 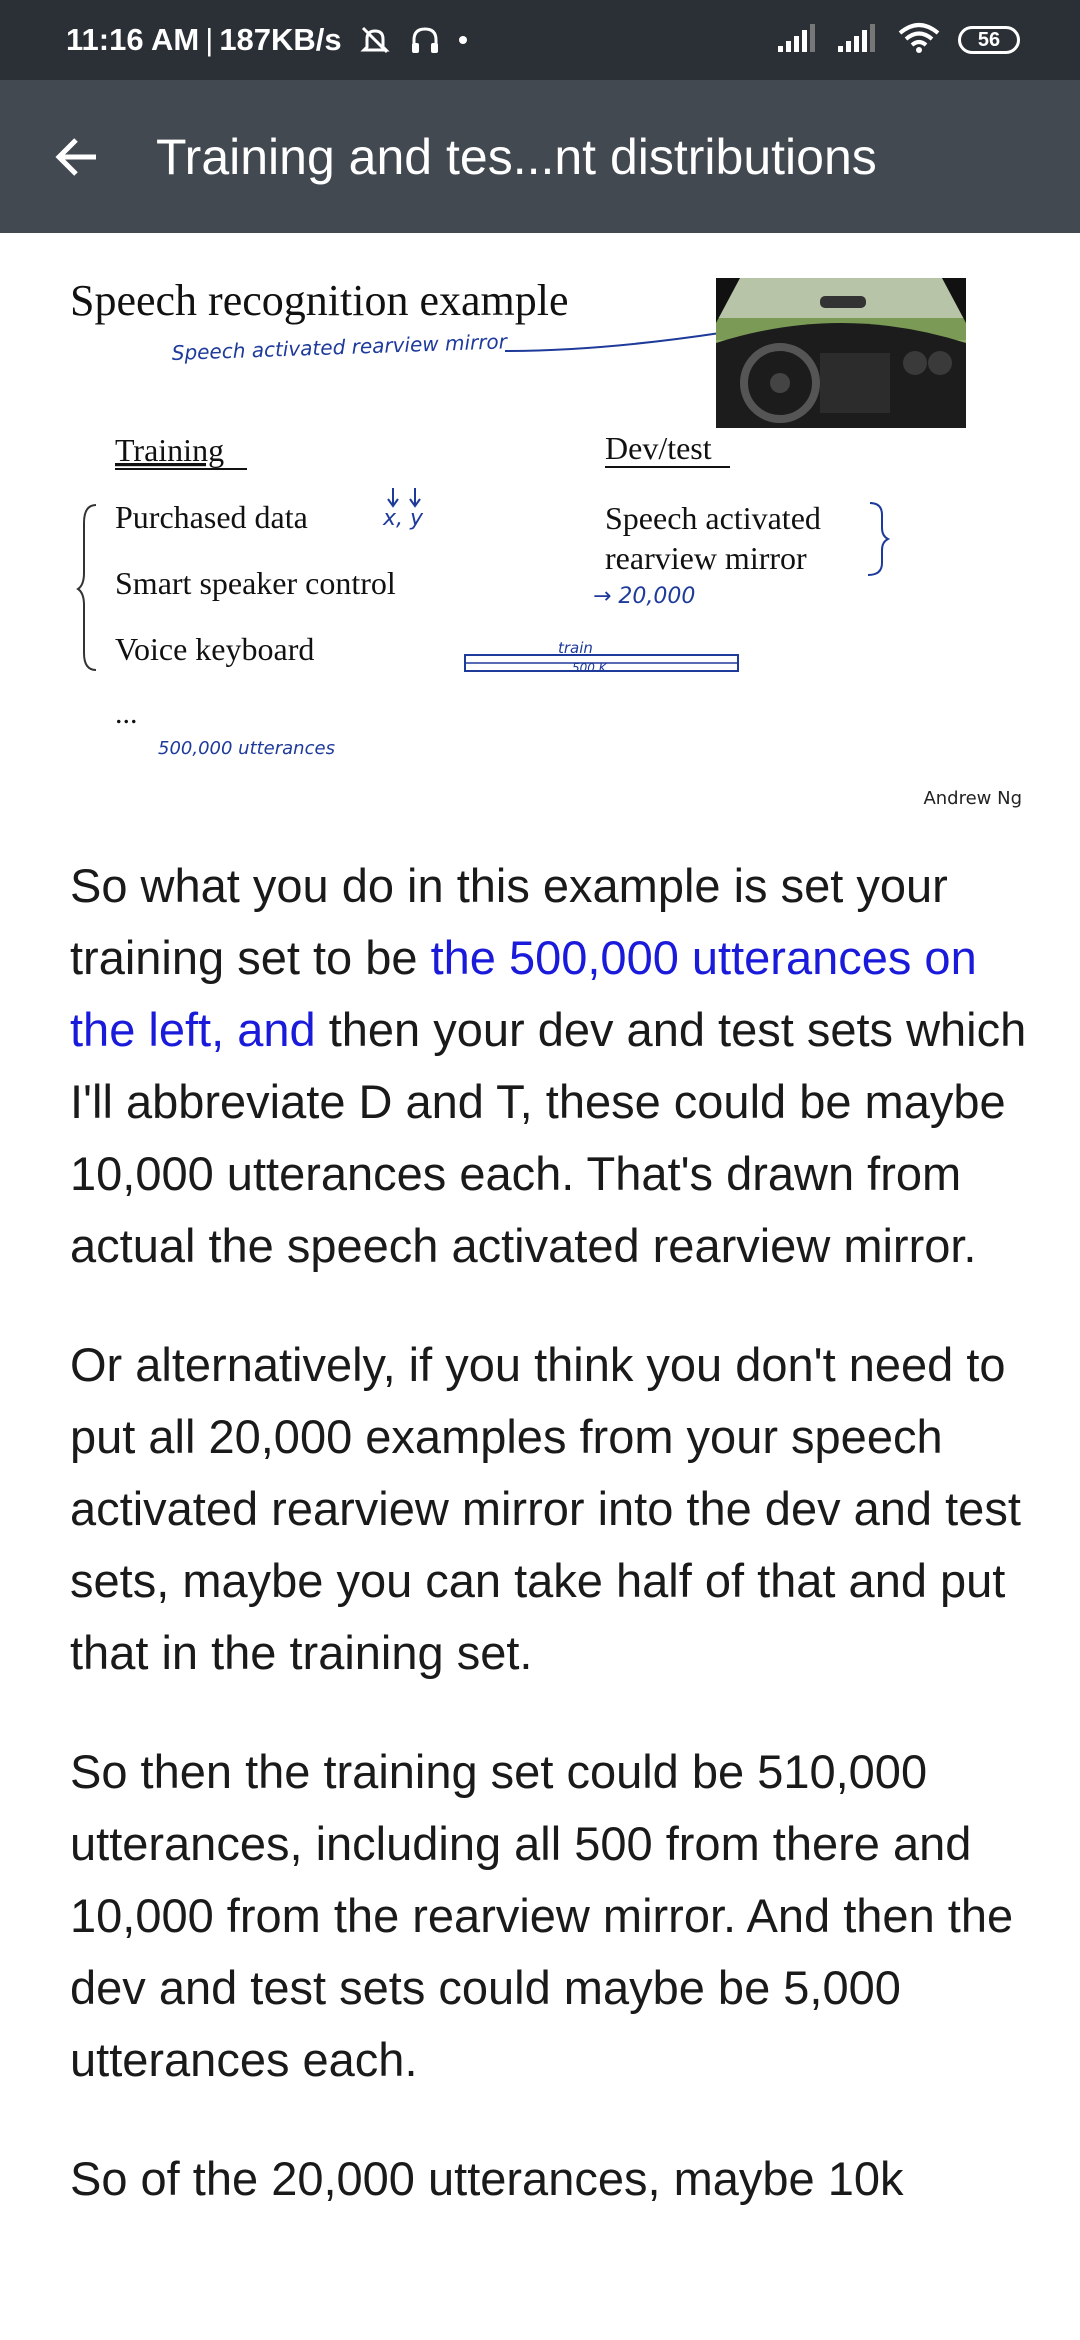 I want to click on devtest-header: Dev/test, so click(x=658, y=448).